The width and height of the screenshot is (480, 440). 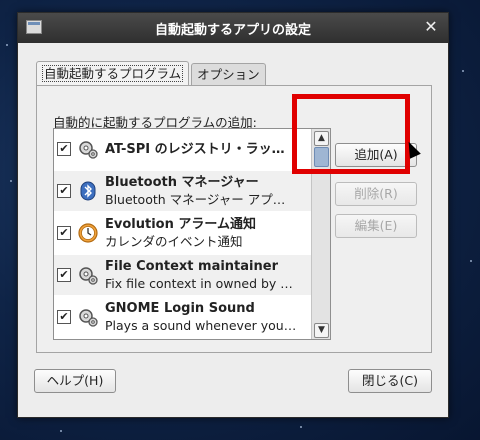 I want to click on close-icon: ✕, so click(x=431, y=27).